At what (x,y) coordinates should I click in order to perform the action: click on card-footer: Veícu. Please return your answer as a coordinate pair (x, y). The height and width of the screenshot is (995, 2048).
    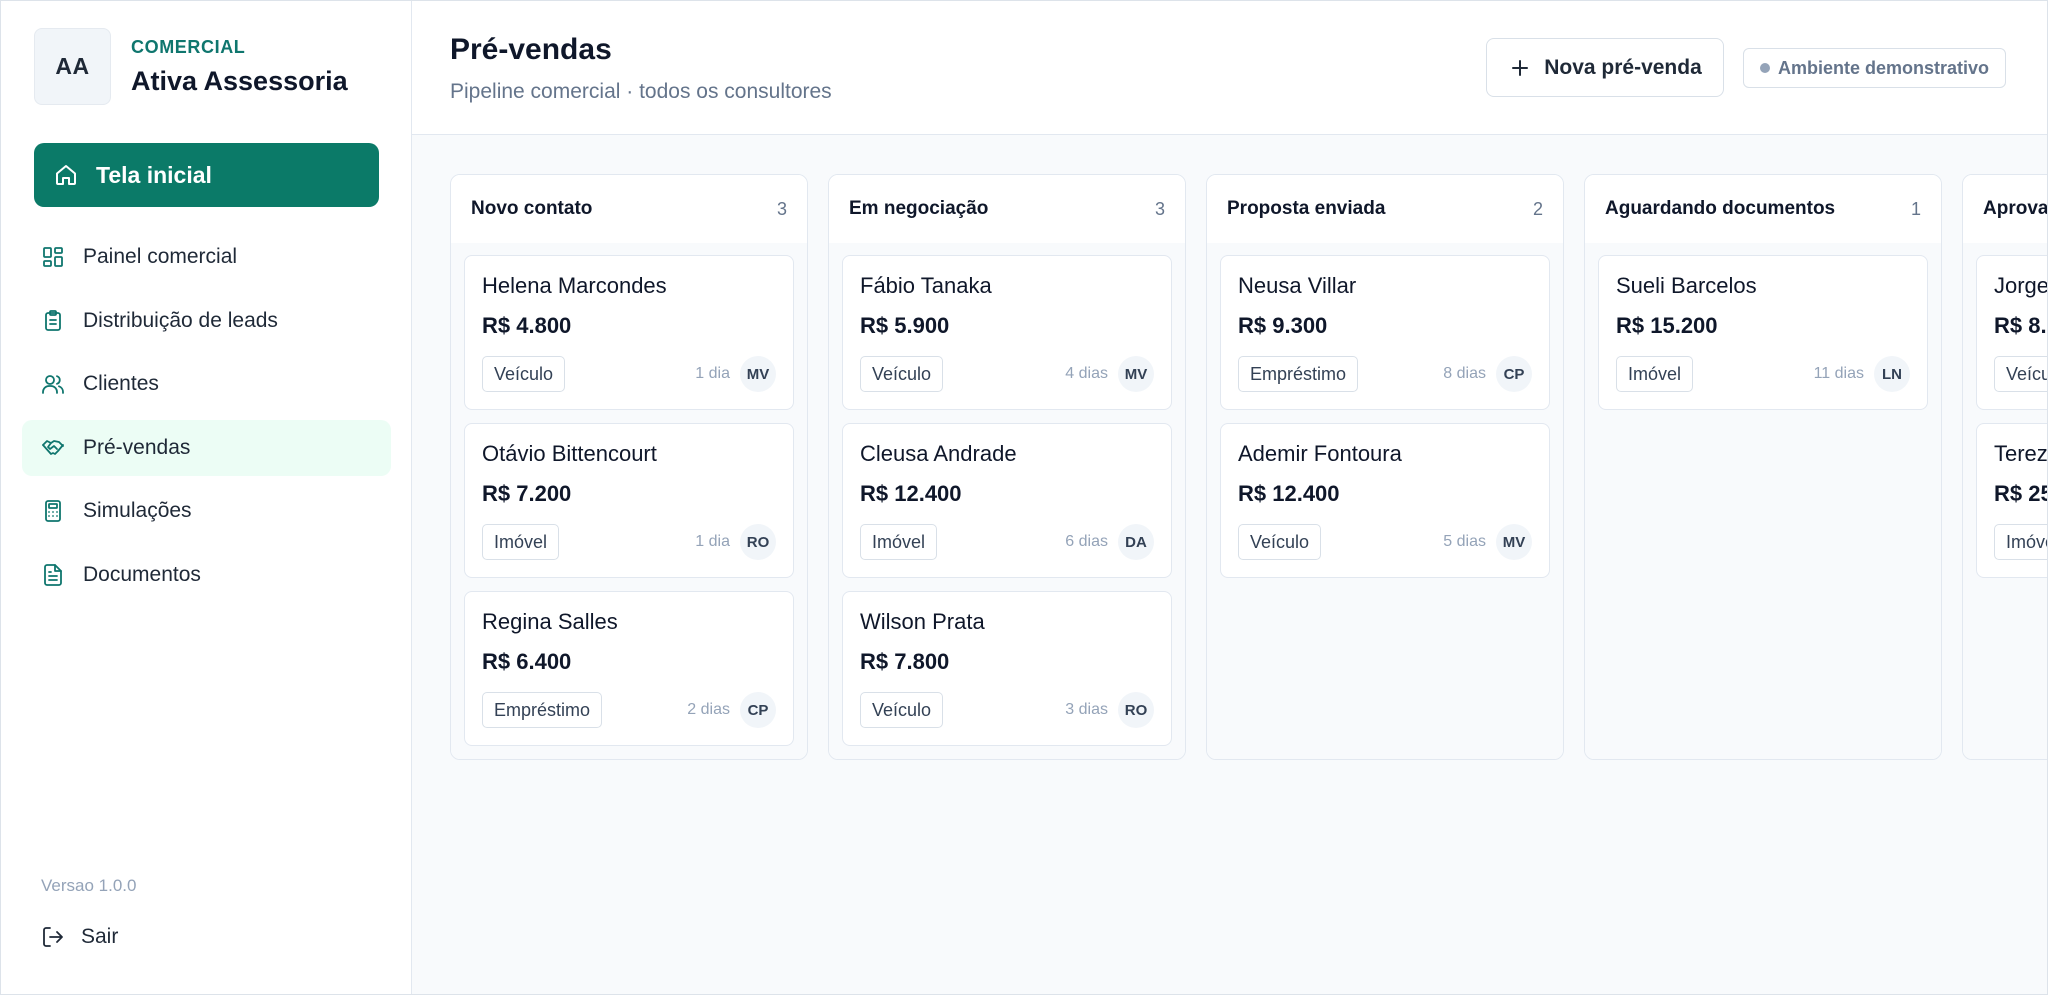
    Looking at the image, I should click on (2020, 374).